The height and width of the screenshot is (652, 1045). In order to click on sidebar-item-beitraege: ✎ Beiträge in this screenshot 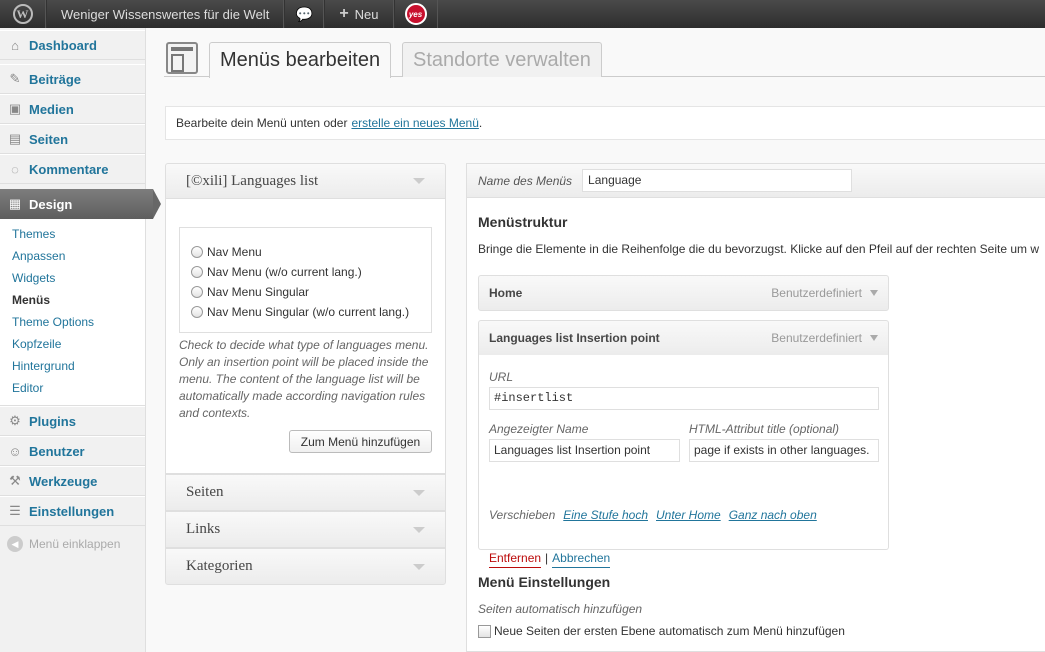, I will do `click(72, 79)`.